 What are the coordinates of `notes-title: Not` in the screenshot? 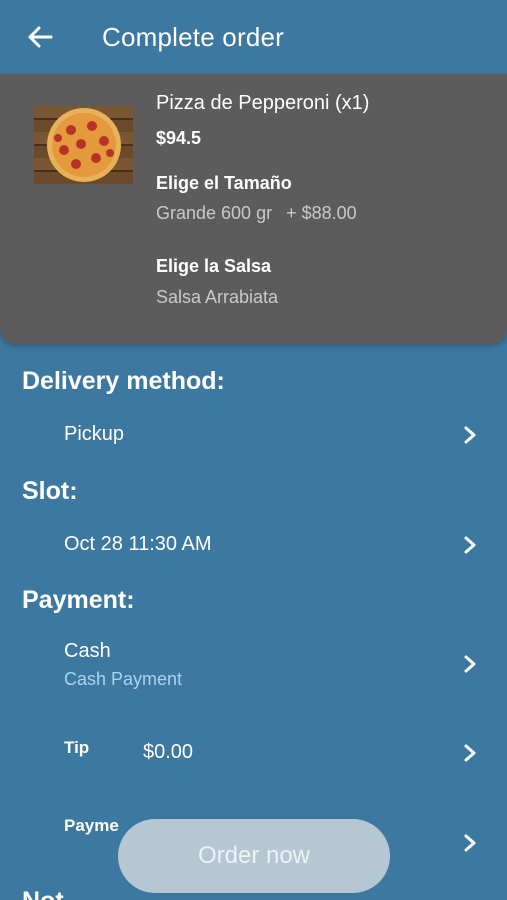 It's located at (43, 893).